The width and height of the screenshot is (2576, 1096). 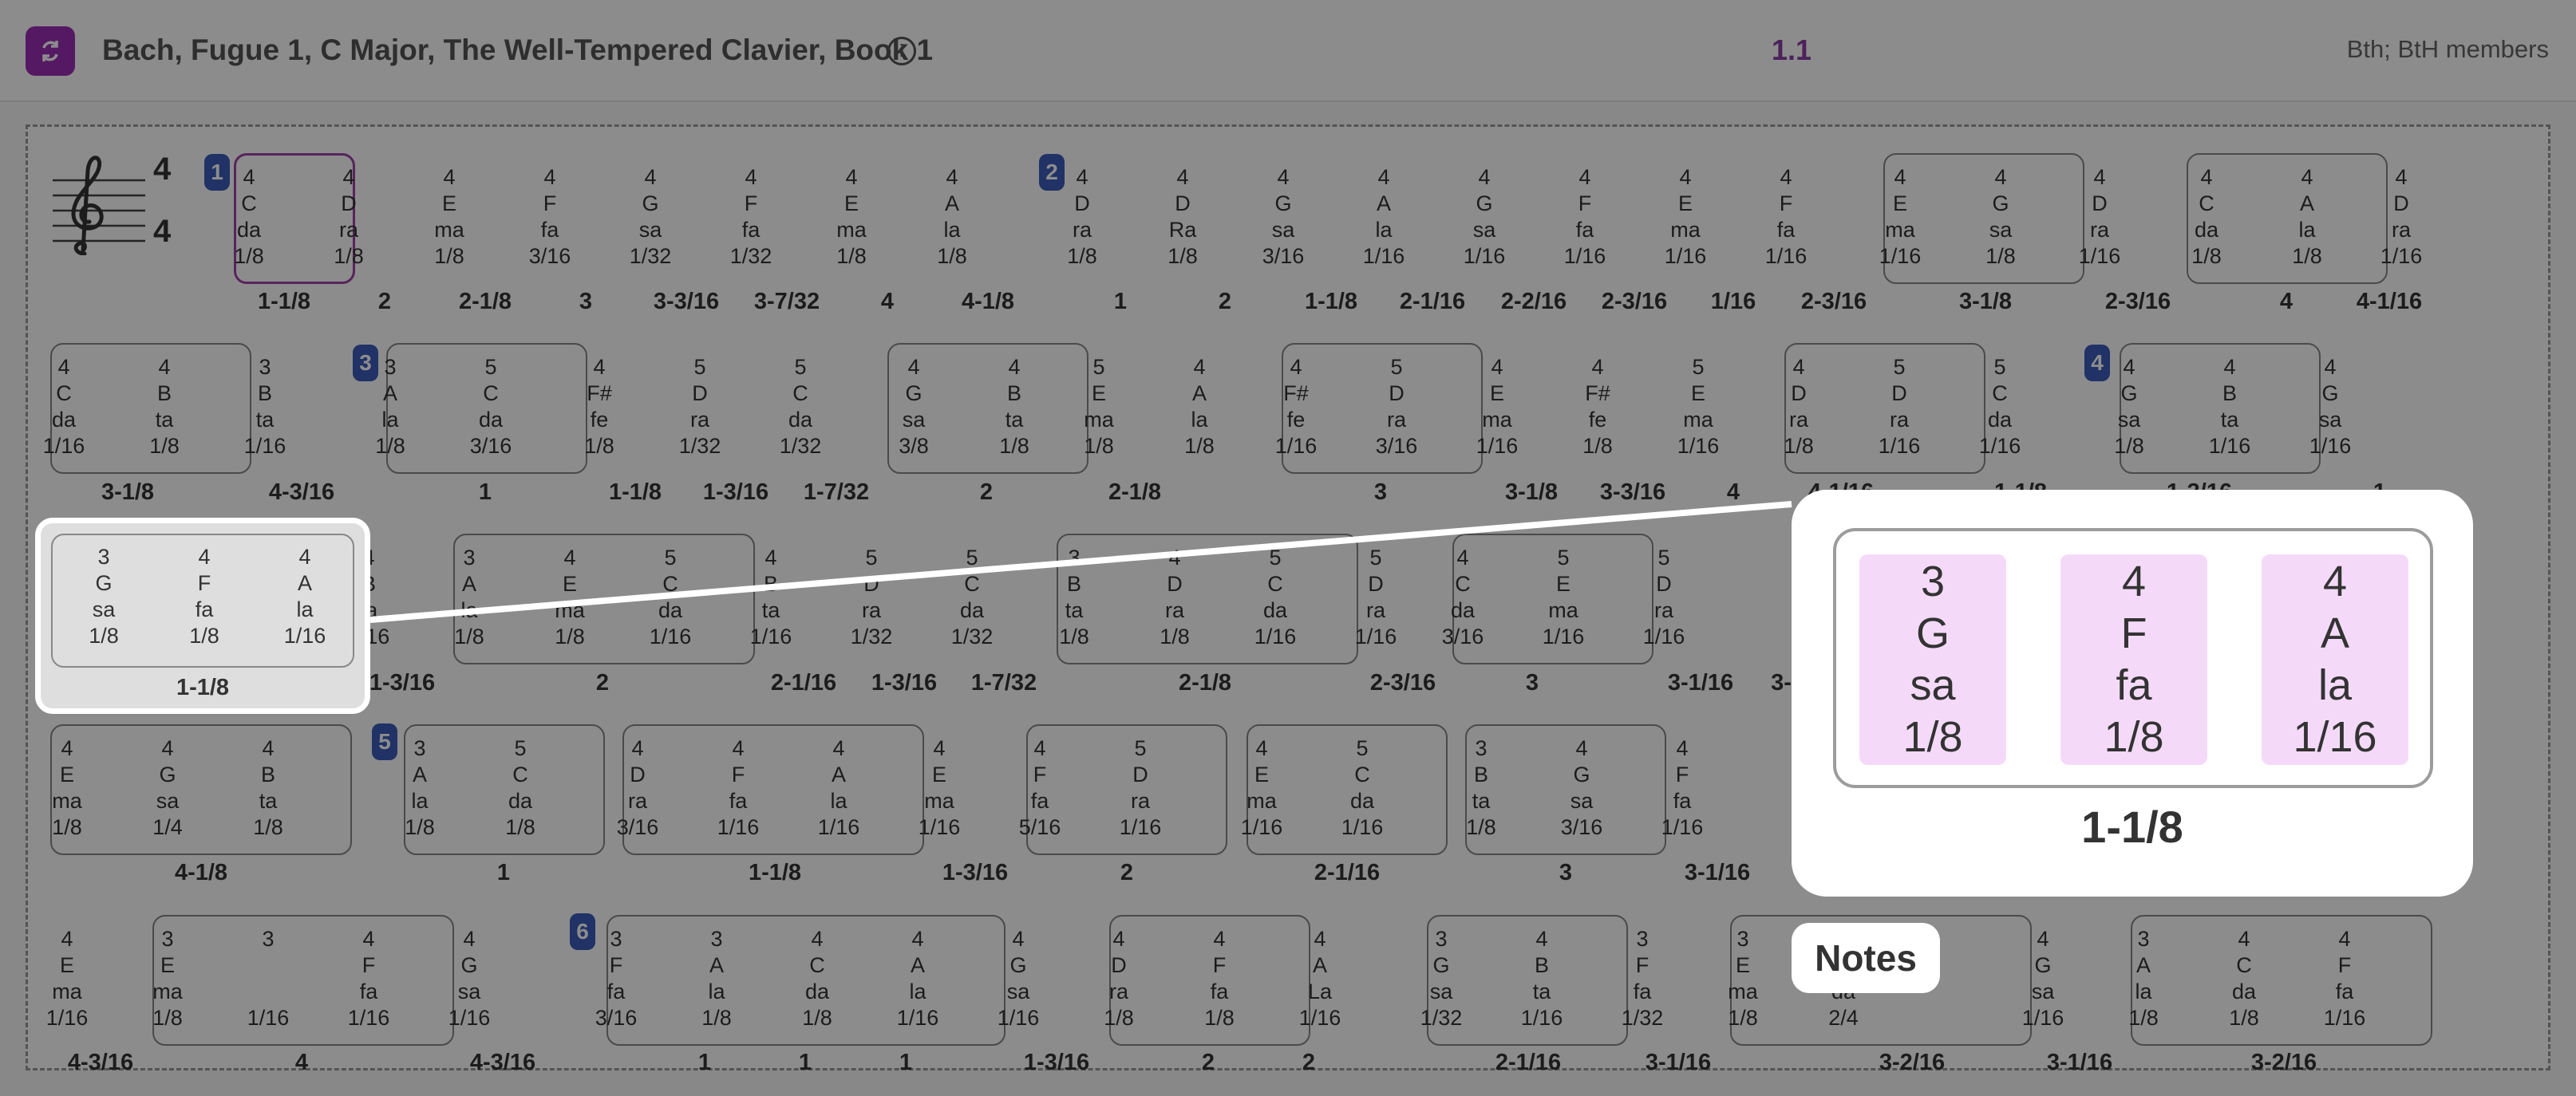 What do you see at coordinates (650, 217) in the screenshot?
I see `note-cell: 4 Gsa 1/32` at bounding box center [650, 217].